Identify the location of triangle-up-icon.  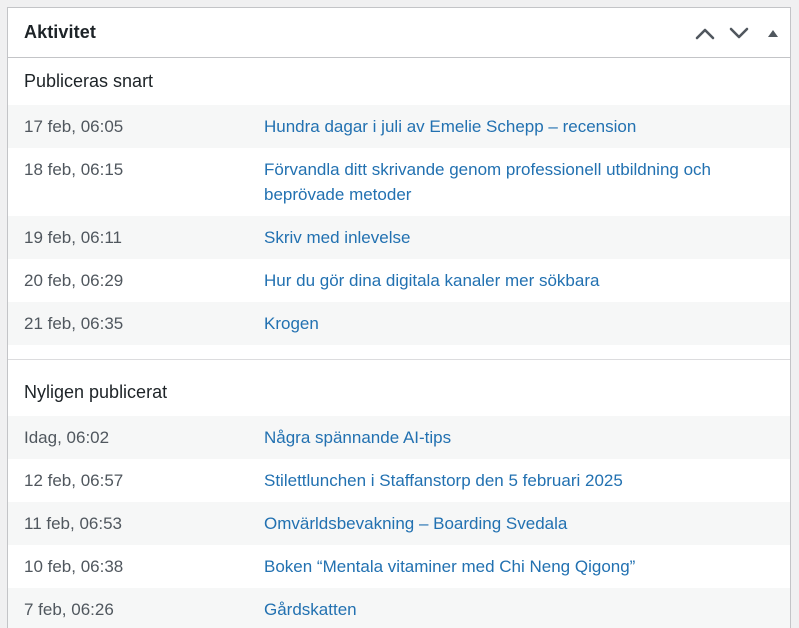
(773, 33).